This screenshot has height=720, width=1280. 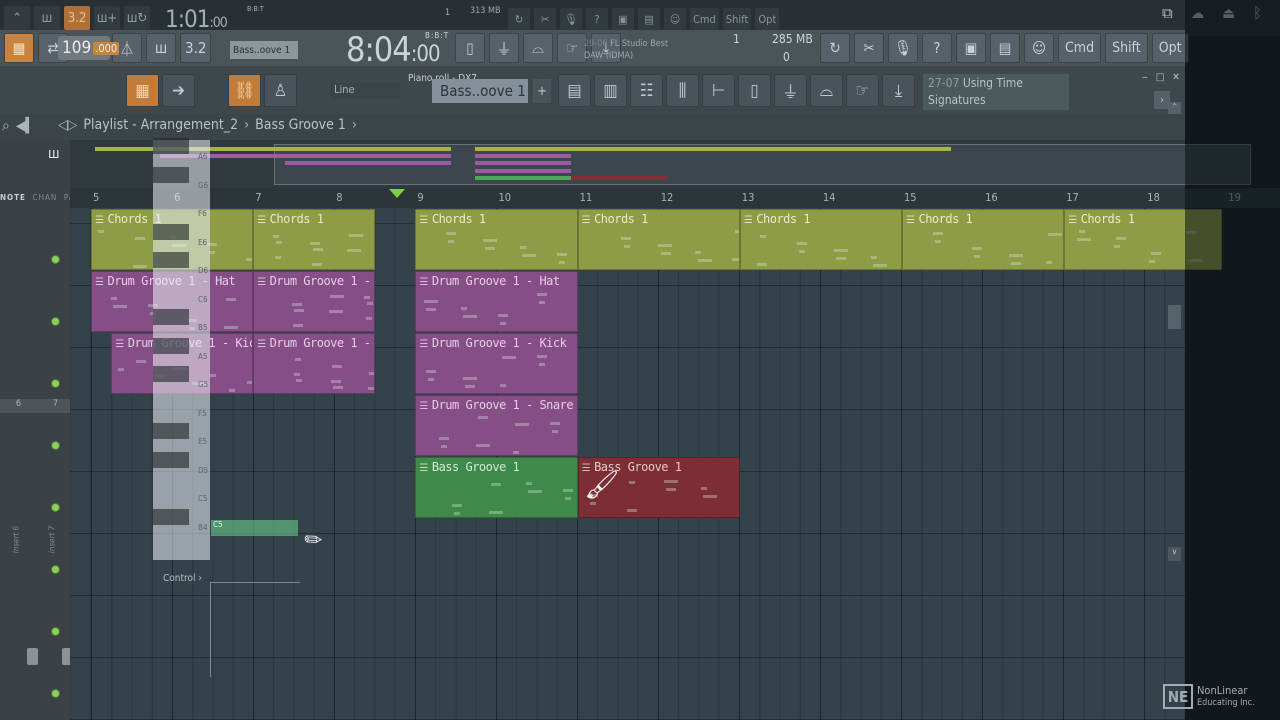 I want to click on speaker-icon: ◀▍, so click(x=25, y=126).